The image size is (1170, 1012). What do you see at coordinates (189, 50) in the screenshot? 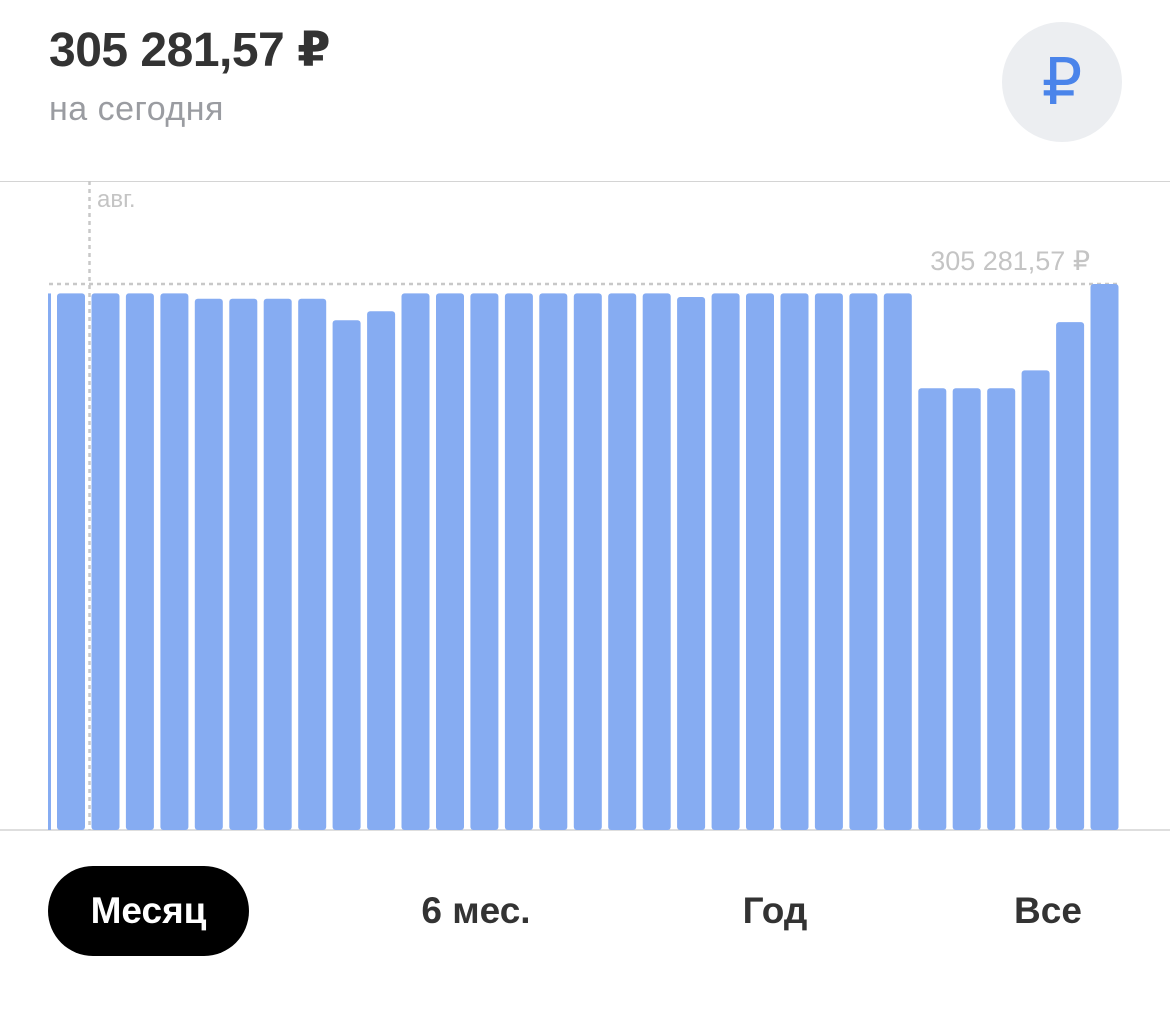
I see `balance-amount: 305 281,57 ₽` at bounding box center [189, 50].